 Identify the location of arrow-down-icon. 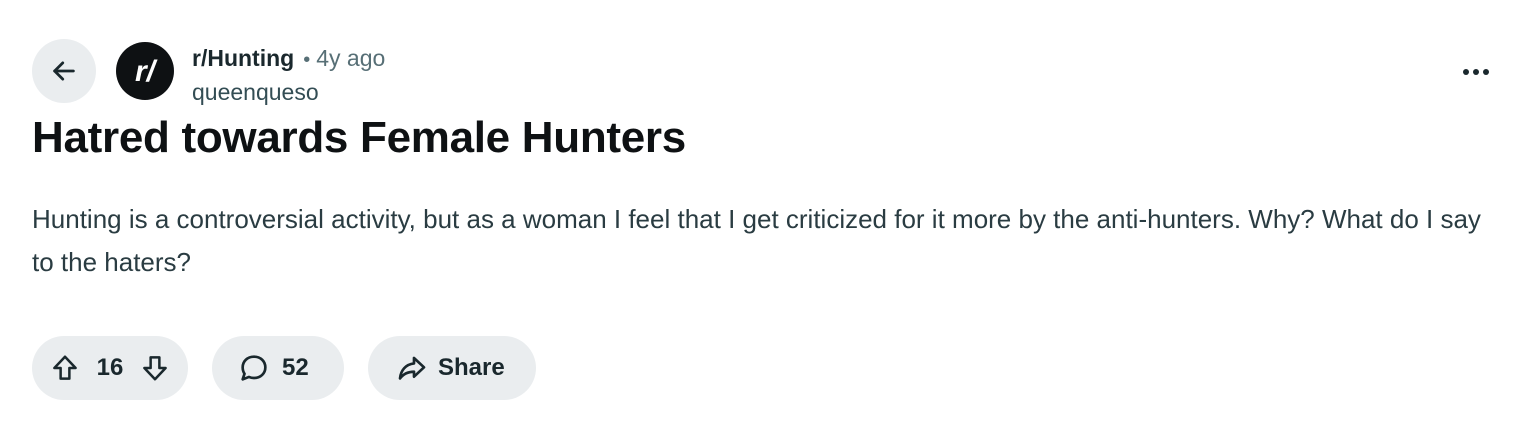
(155, 368).